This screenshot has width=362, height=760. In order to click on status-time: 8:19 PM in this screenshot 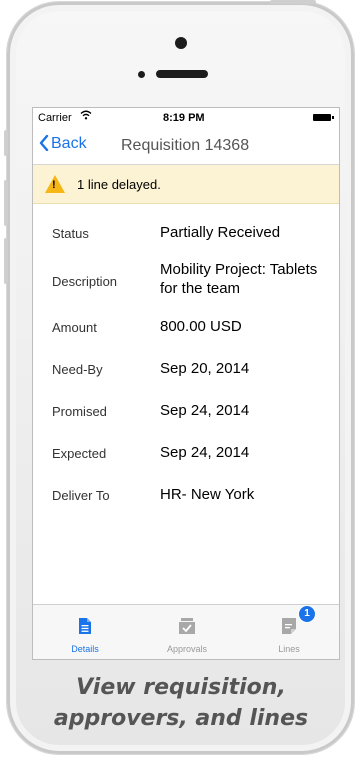, I will do `click(184, 118)`.